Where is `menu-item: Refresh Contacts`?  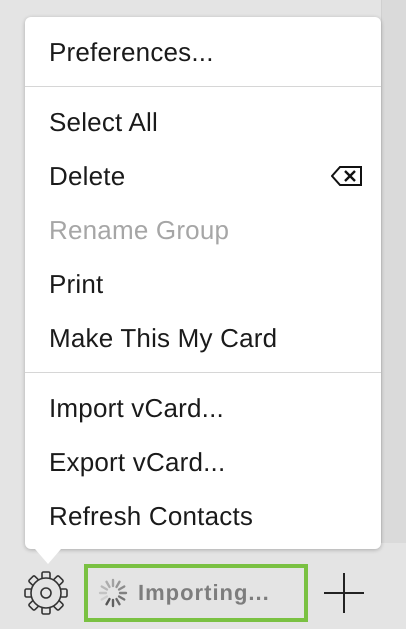
menu-item: Refresh Contacts is located at coordinates (203, 516).